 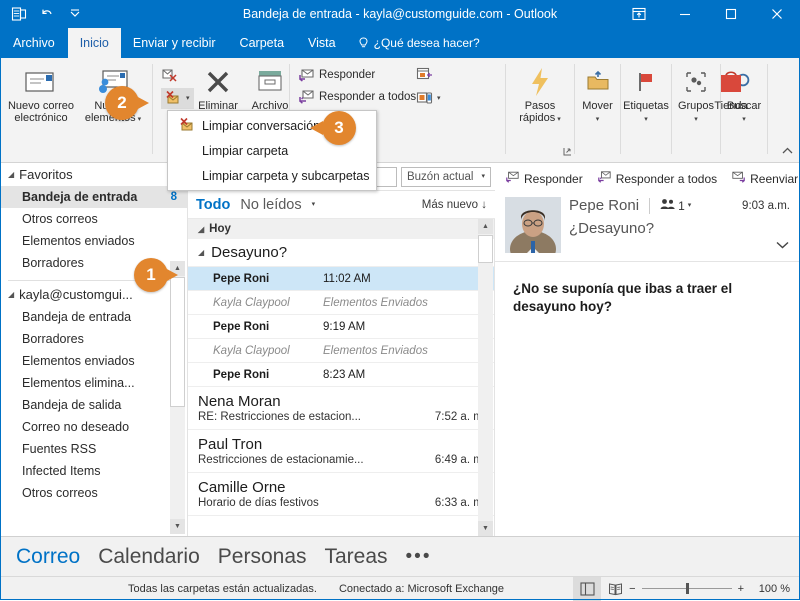 What do you see at coordinates (93, 317) in the screenshot?
I see `sidebar-item-bandeja-de-entrada: Bandeja de entrada` at bounding box center [93, 317].